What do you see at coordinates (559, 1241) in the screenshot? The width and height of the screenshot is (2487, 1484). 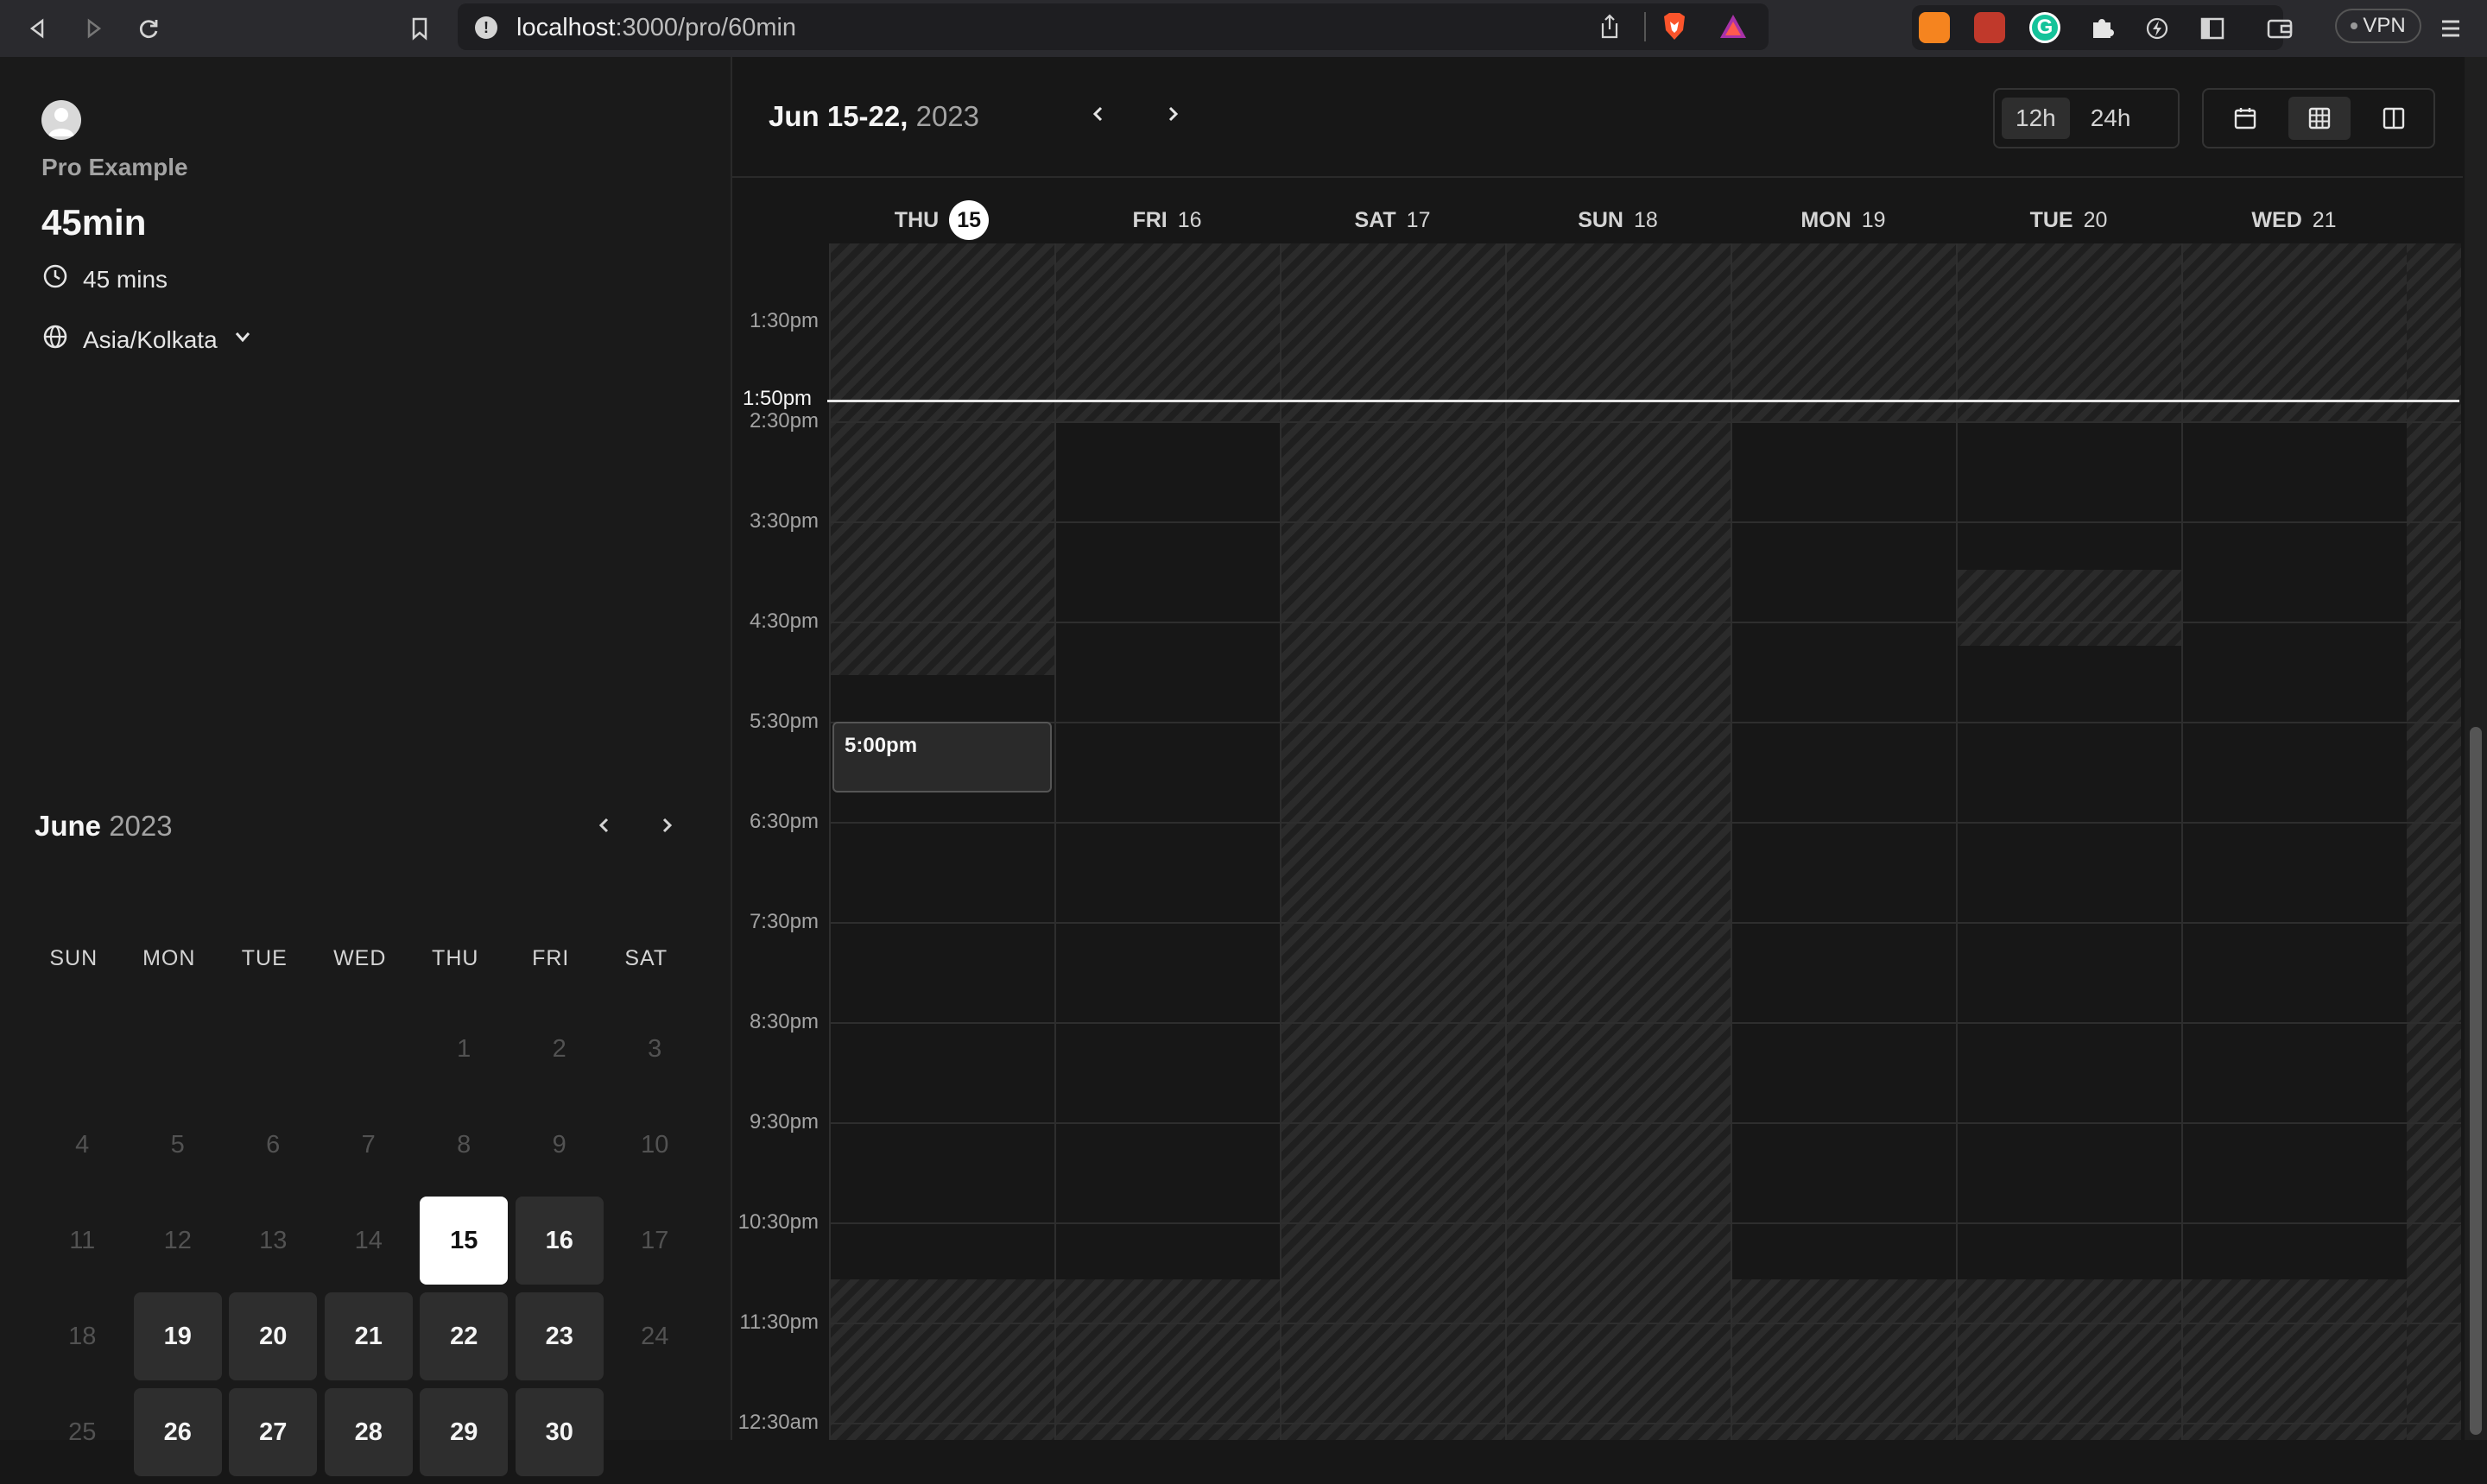 I see `day-cell-16: 16` at bounding box center [559, 1241].